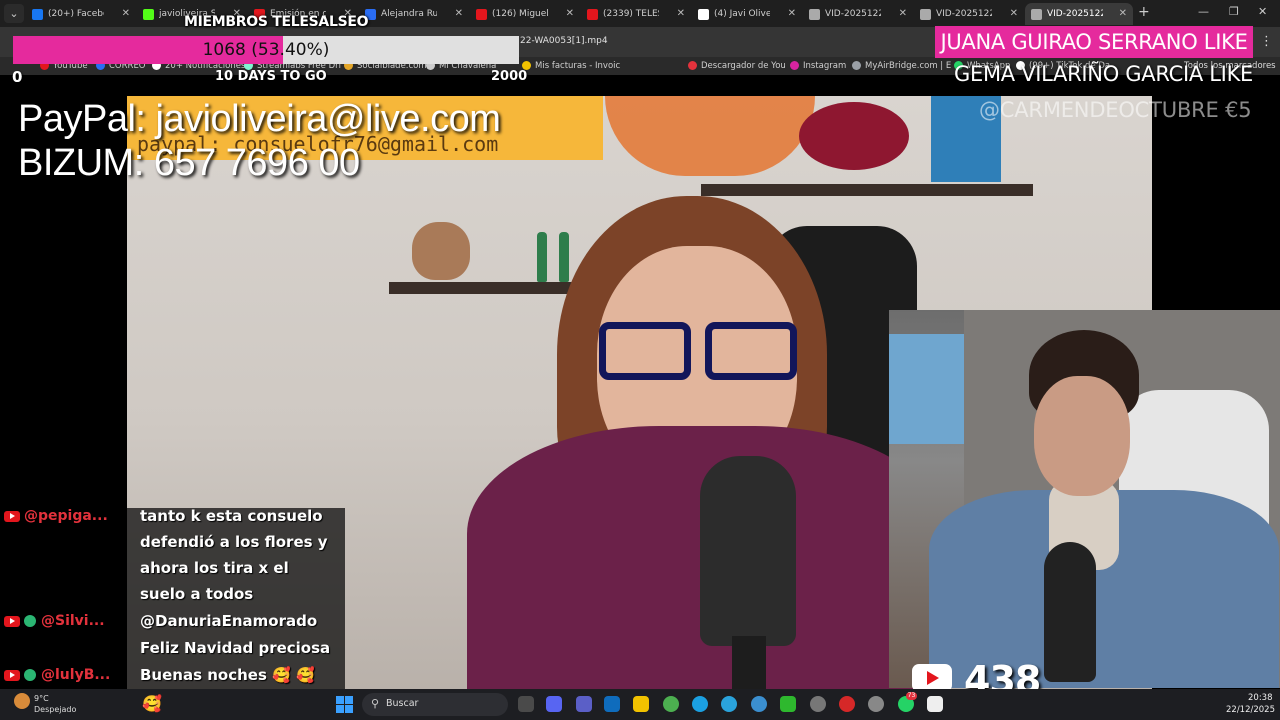 The image size is (1280, 720). What do you see at coordinates (234, 542) in the screenshot?
I see `chat-message-line: defendió a los flores y` at bounding box center [234, 542].